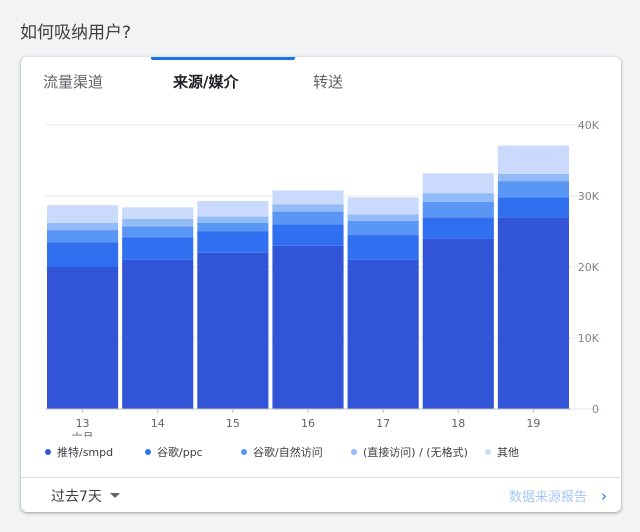 This screenshot has height=532, width=640. Describe the element at coordinates (83, 434) in the screenshot. I see `x-sub-label: 六月` at that location.